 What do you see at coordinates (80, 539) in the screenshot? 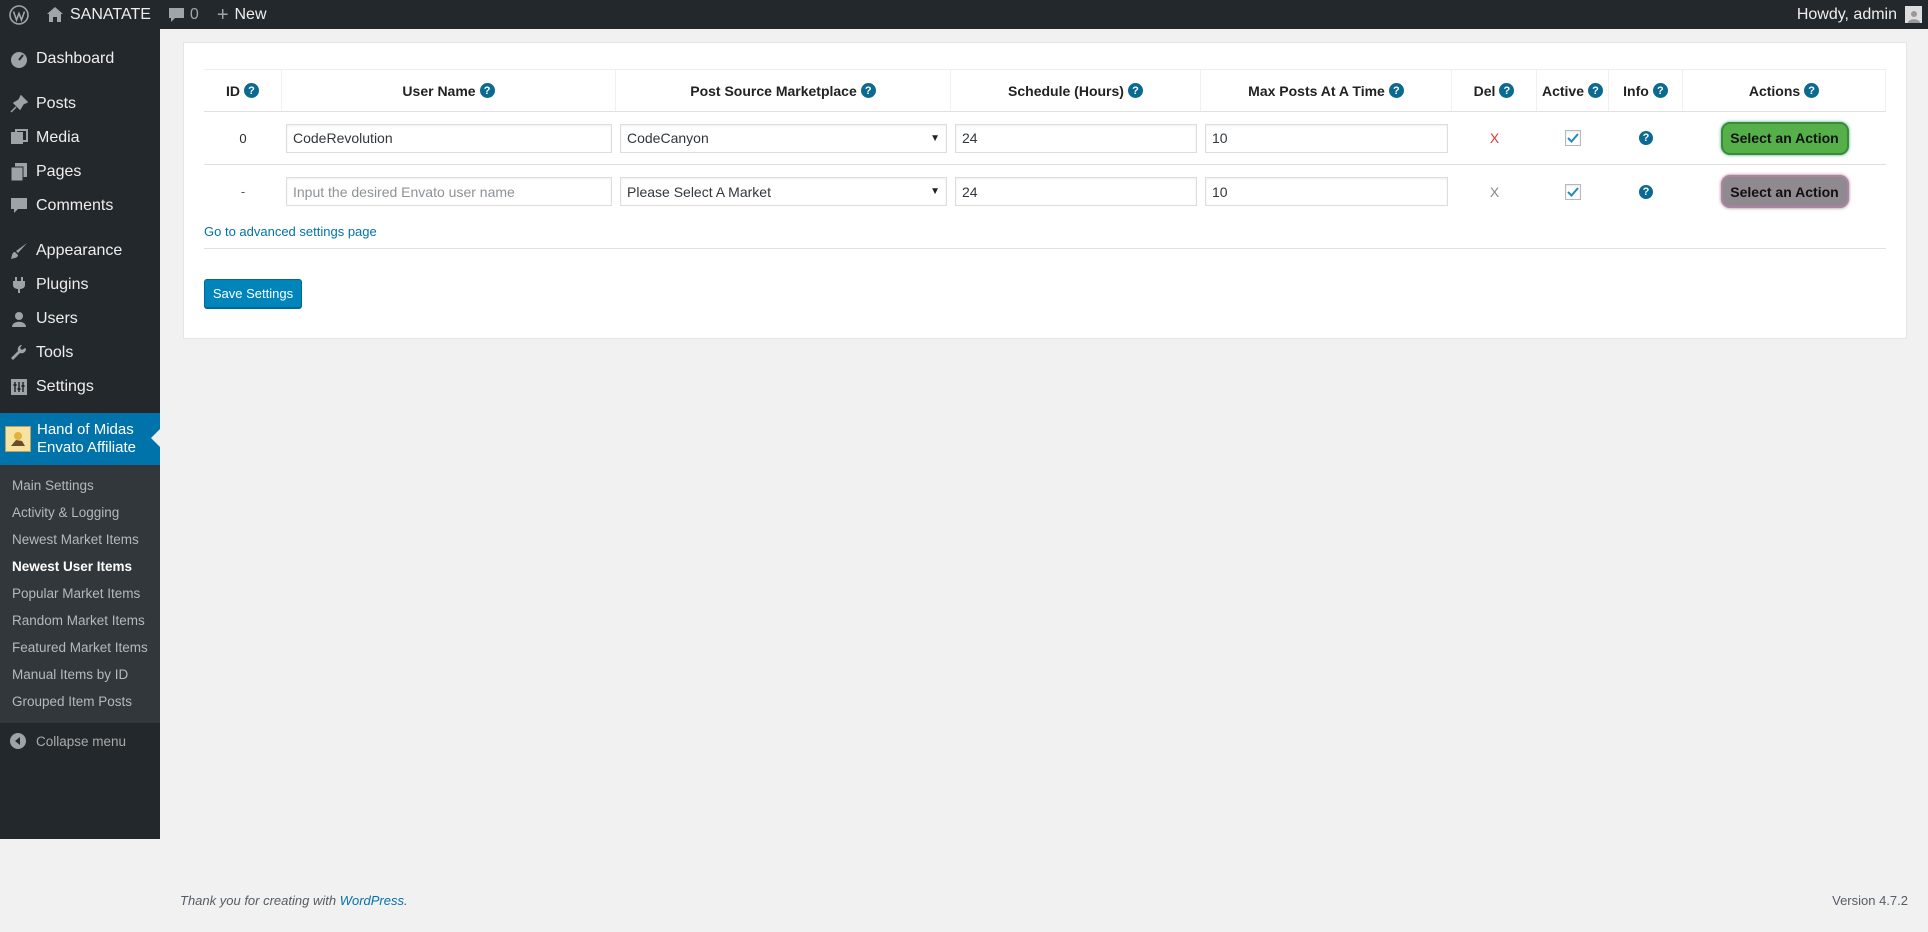
I see `submenu-newest-market-items: Newest Market Items` at bounding box center [80, 539].